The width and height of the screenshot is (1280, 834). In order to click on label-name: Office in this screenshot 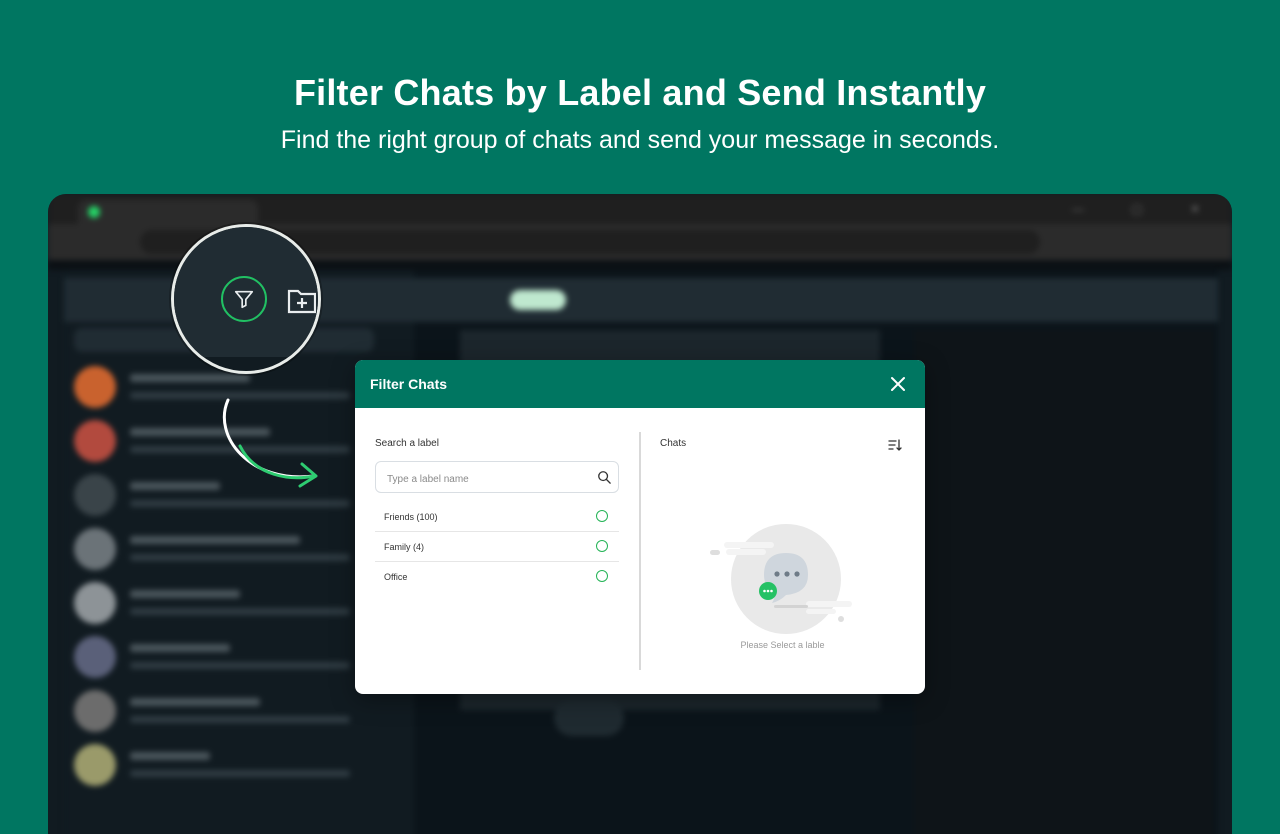, I will do `click(396, 577)`.